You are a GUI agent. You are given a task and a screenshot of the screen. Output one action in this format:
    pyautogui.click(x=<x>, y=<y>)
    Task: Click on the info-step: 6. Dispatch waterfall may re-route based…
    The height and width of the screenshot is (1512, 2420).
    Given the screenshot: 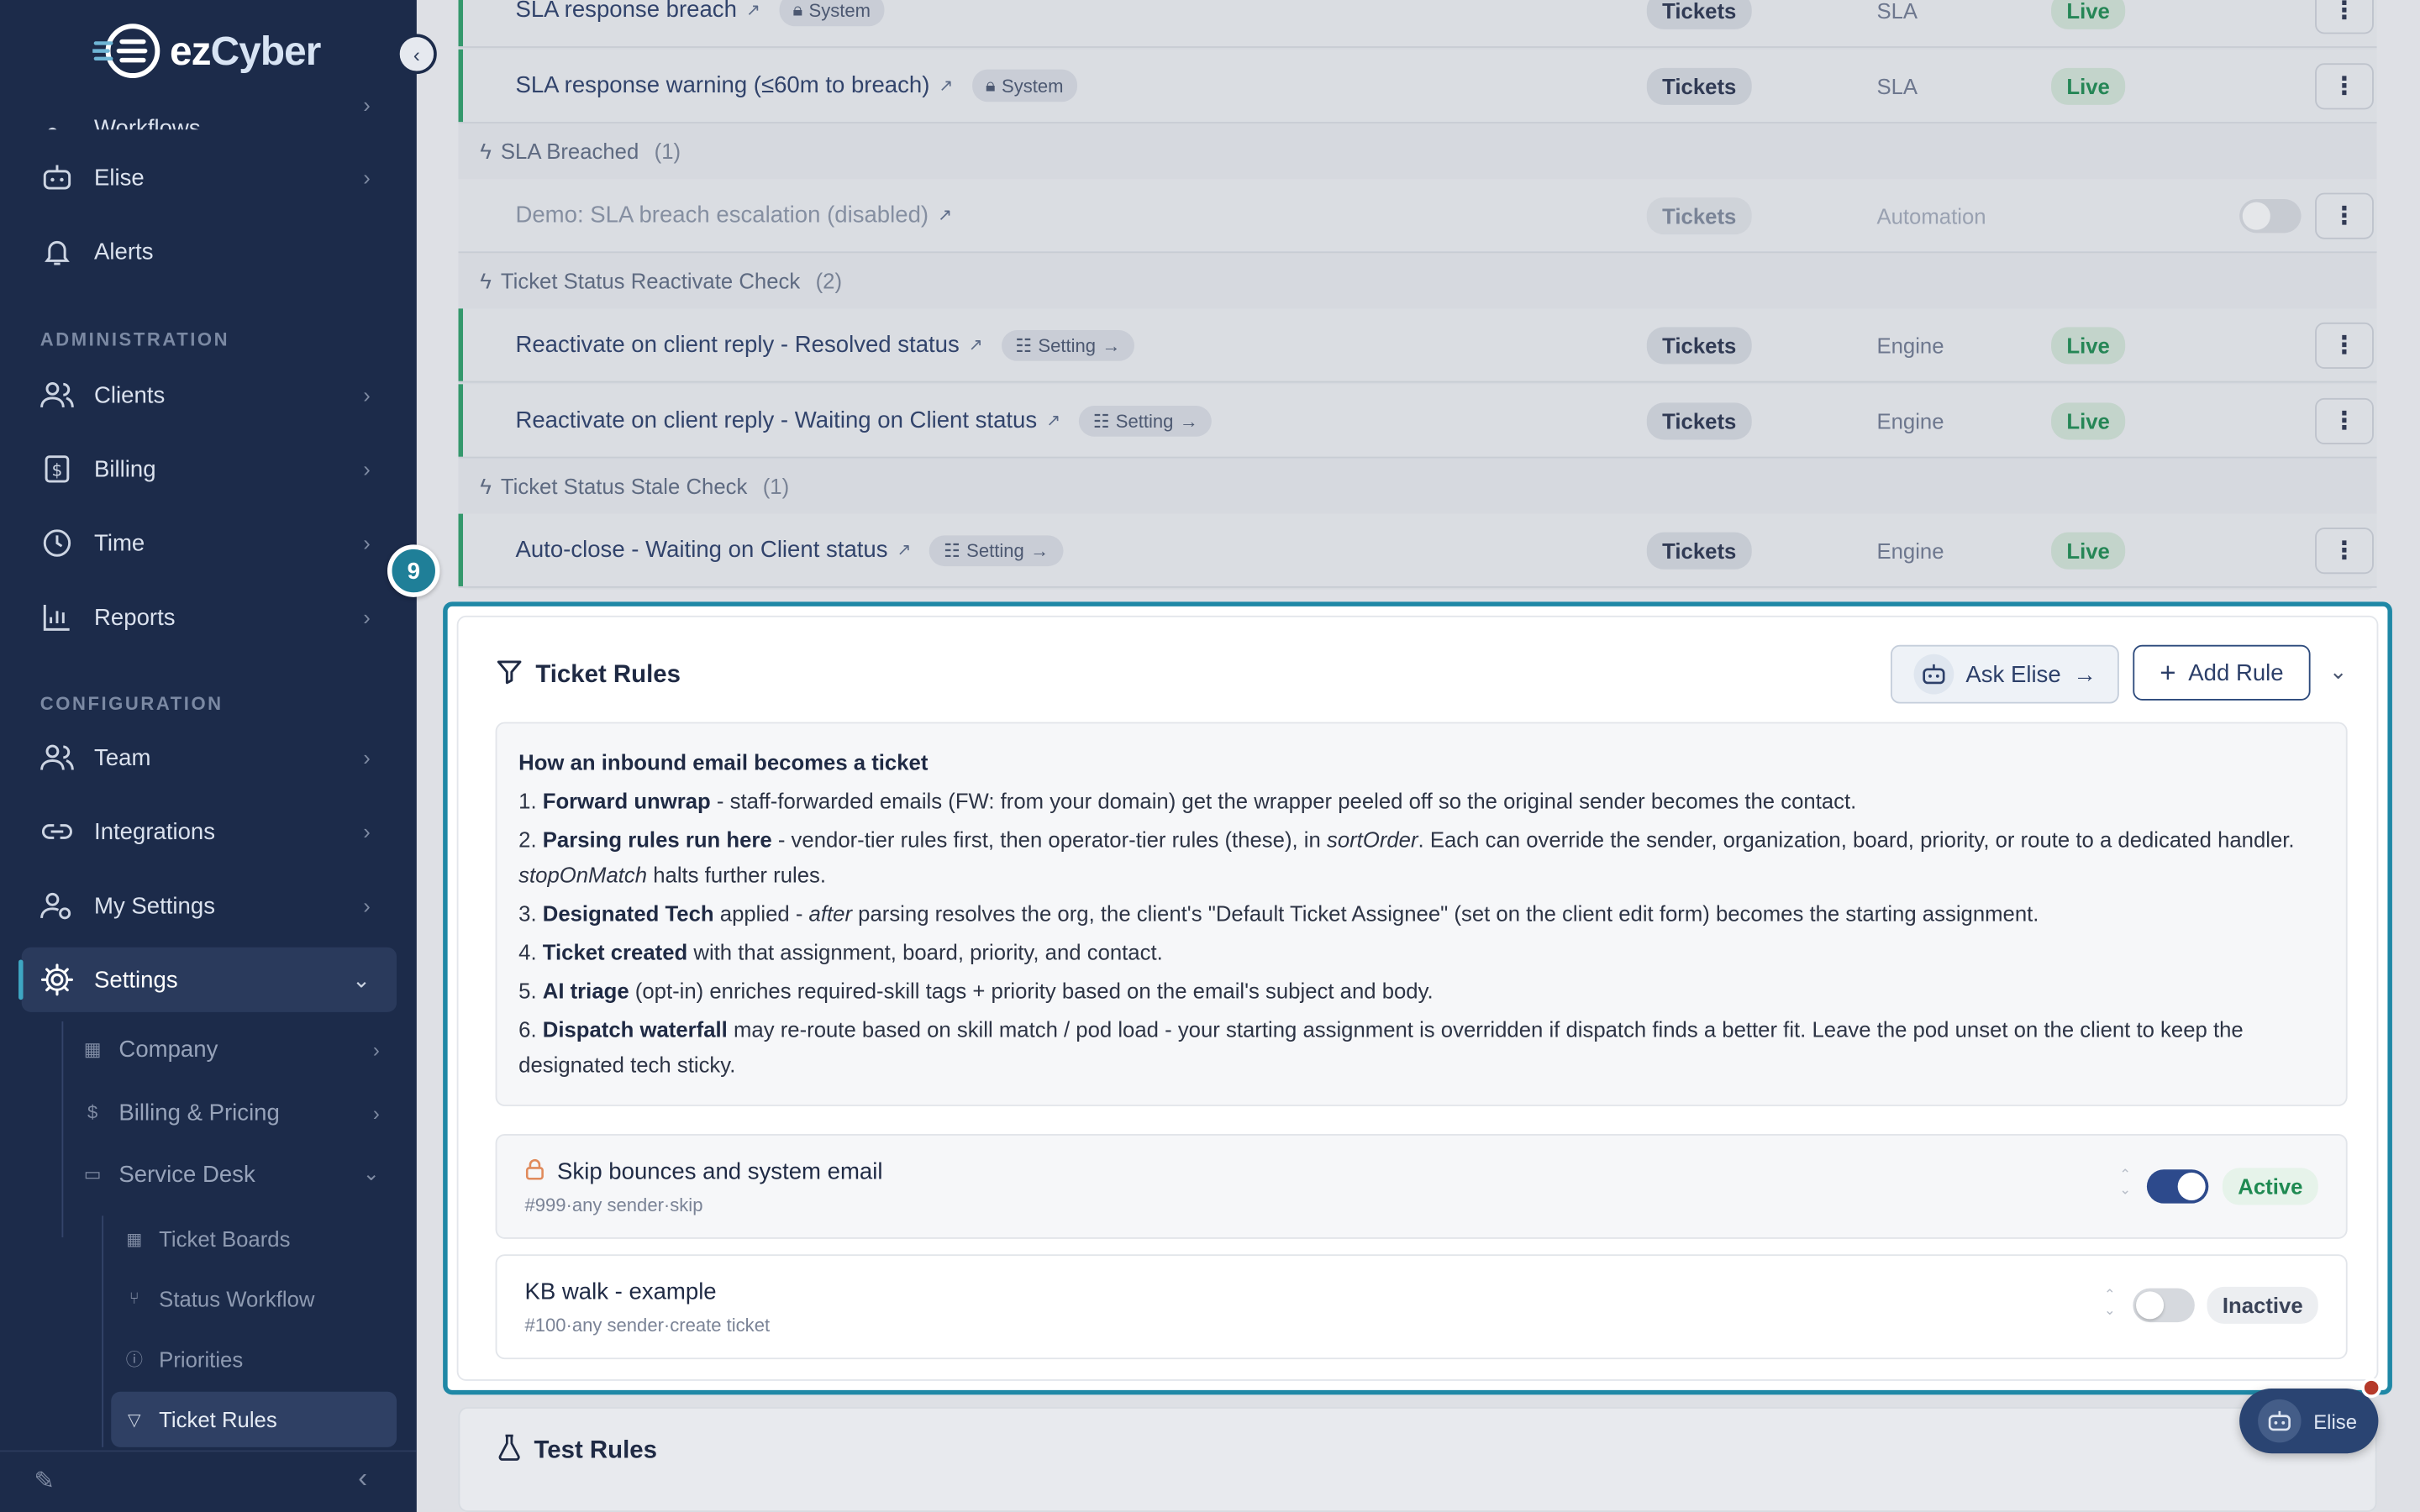 What is the action you would take?
    pyautogui.click(x=1381, y=1047)
    